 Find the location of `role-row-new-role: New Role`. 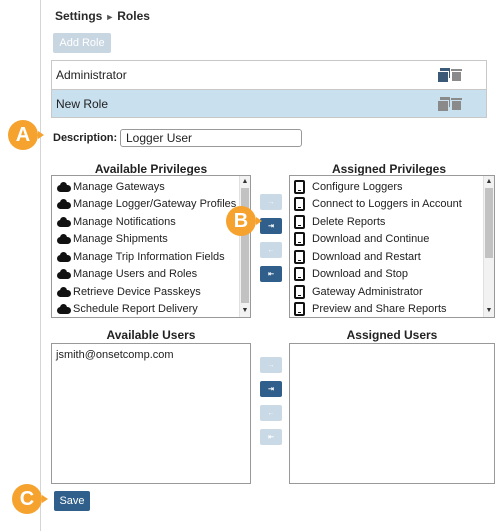

role-row-new-role: New Role is located at coordinates (269, 103).